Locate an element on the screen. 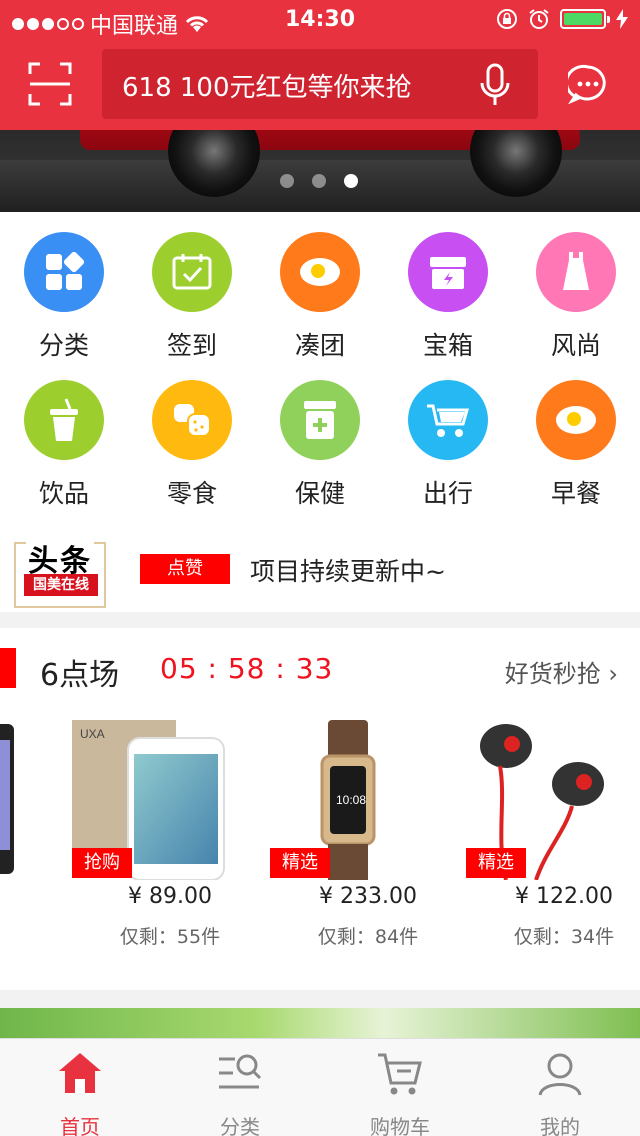 The height and width of the screenshot is (1136, 640). category-label: 保健 is located at coordinates (319, 493).